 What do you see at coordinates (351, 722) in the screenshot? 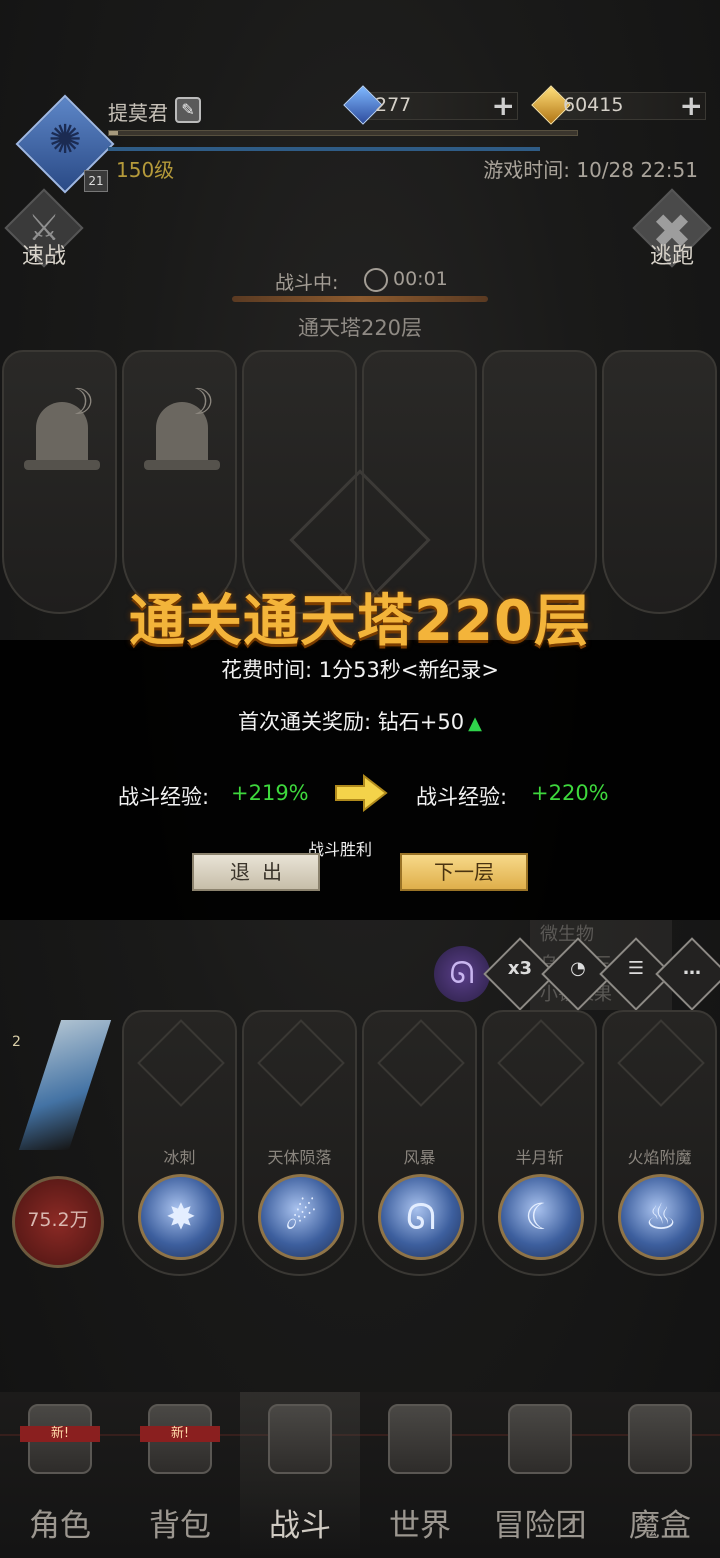
I see `reward-text: 首次通关奖励: 钻石+50` at bounding box center [351, 722].